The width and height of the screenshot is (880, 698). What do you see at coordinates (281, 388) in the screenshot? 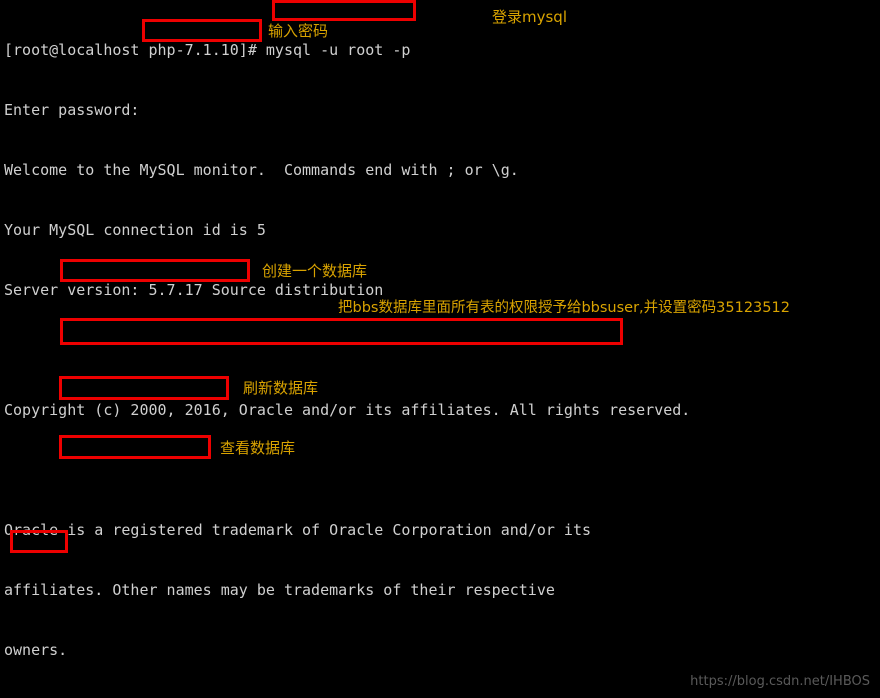
I see `annotation-flush-database: 刷新数据库` at bounding box center [281, 388].